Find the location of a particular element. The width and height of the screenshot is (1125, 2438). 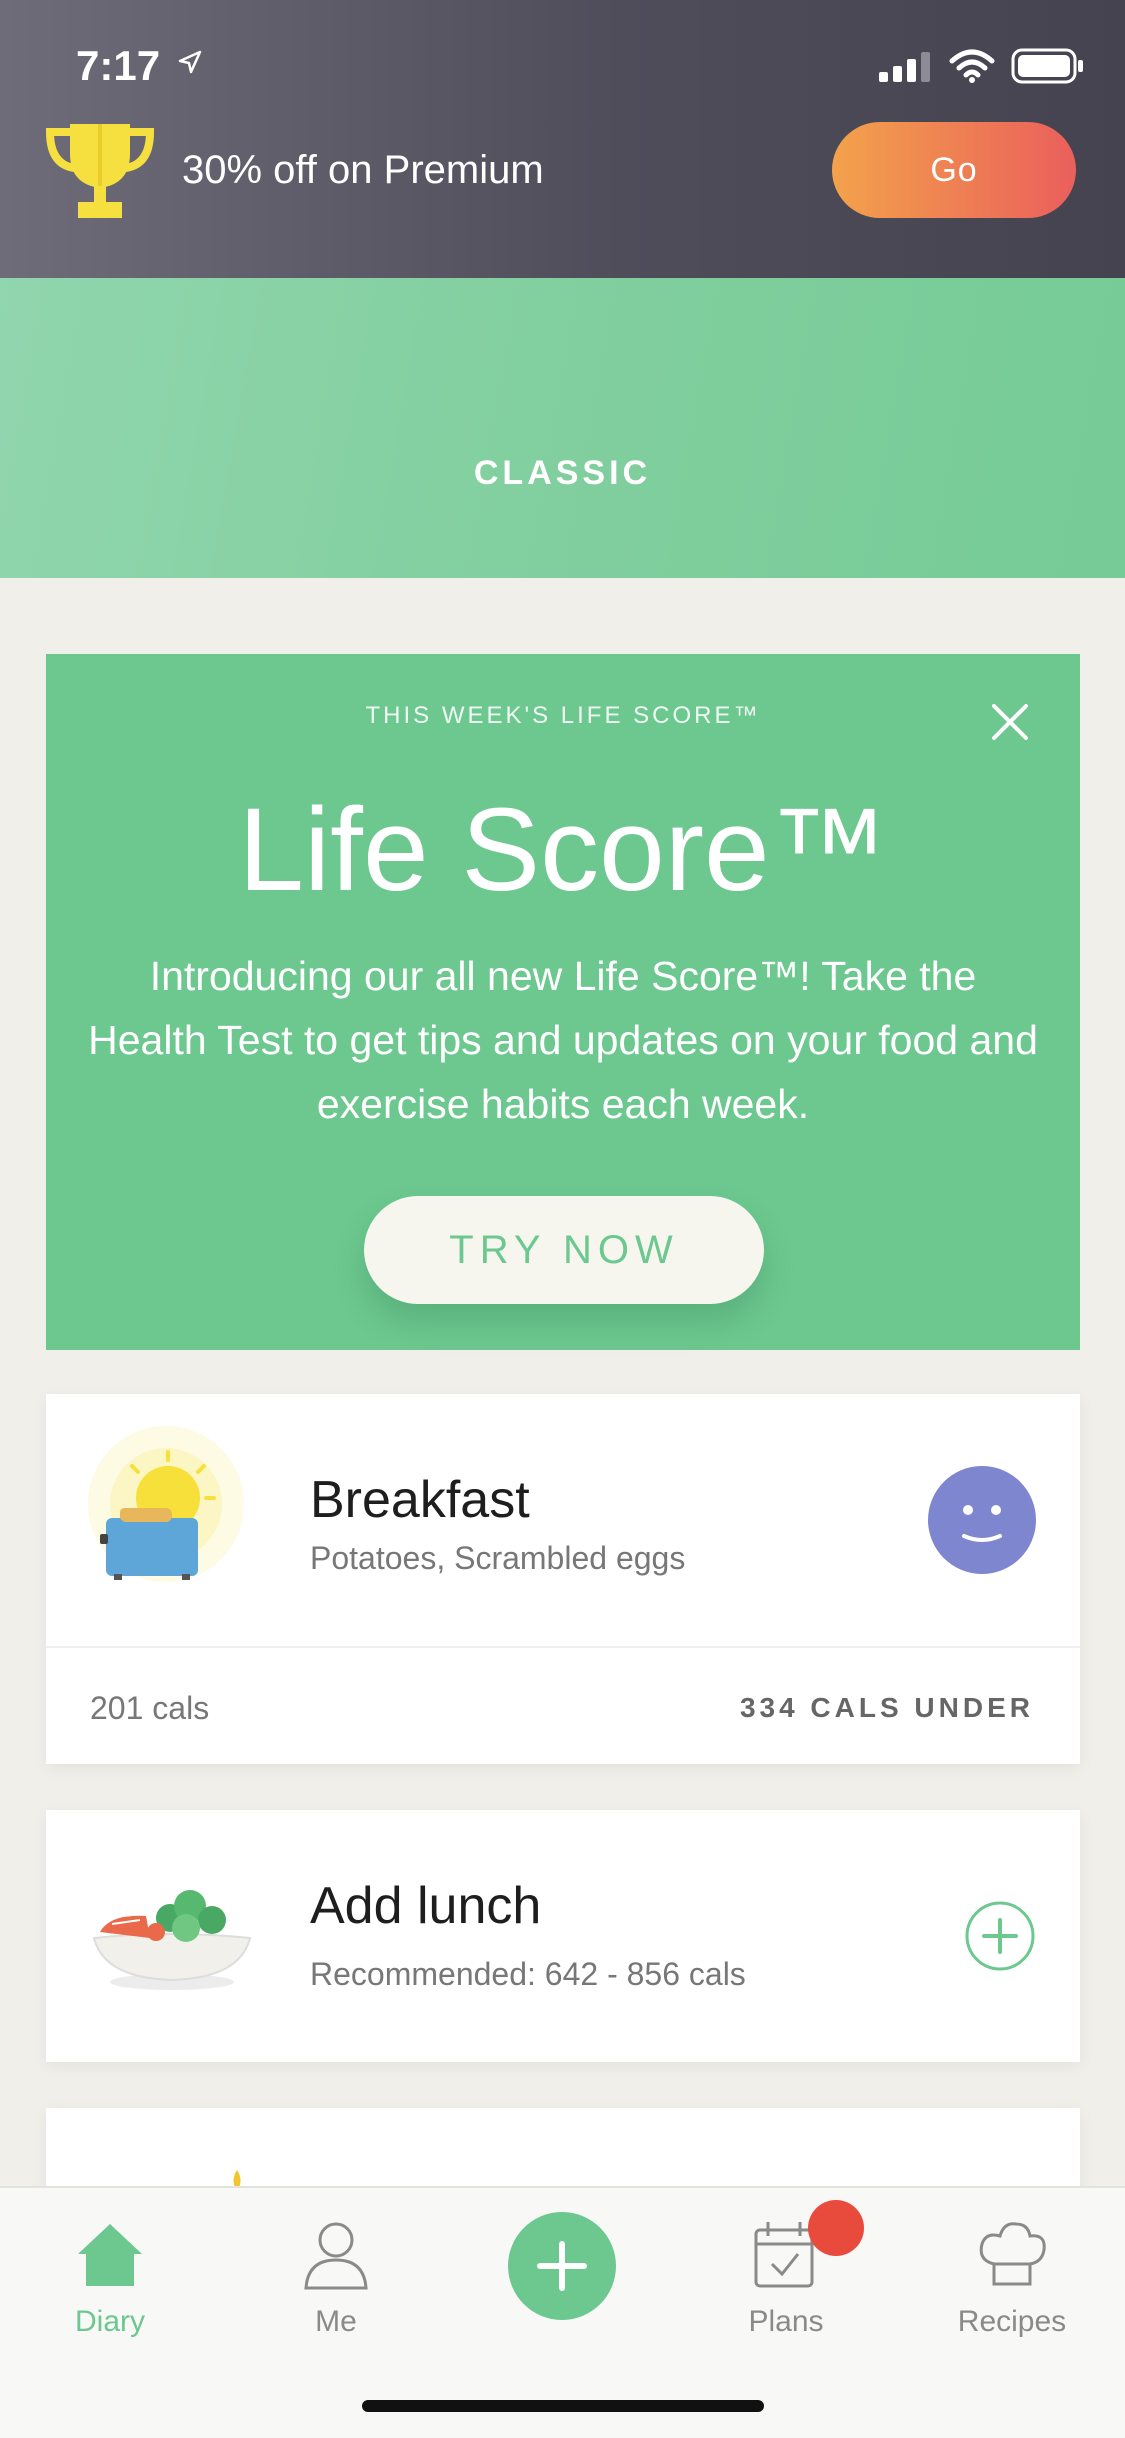

meal-title: Add lunch is located at coordinates (426, 1906).